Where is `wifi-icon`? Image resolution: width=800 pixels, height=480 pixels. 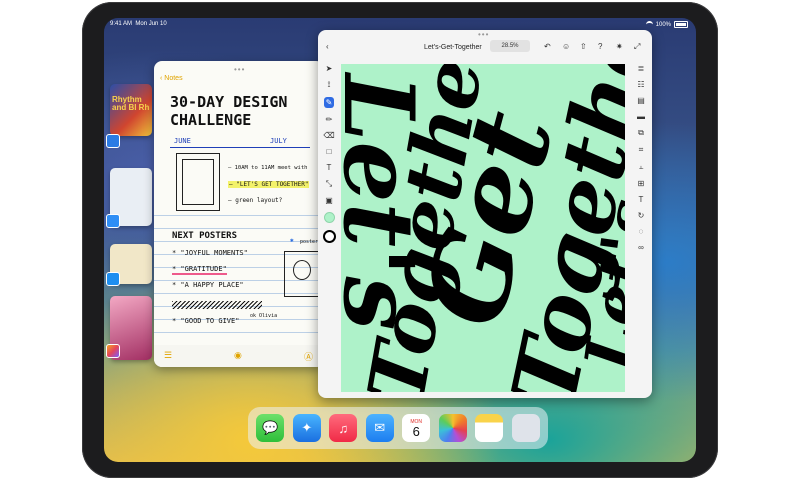
wifi-icon is located at coordinates (649, 24).